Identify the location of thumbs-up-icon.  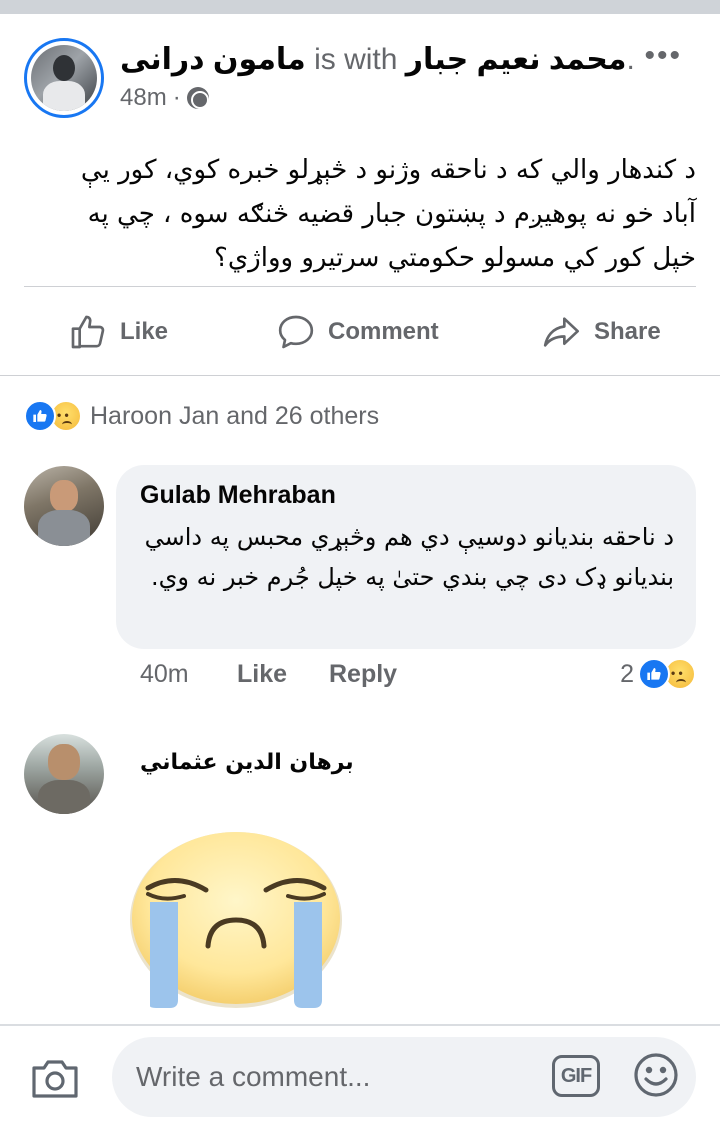
(88, 332).